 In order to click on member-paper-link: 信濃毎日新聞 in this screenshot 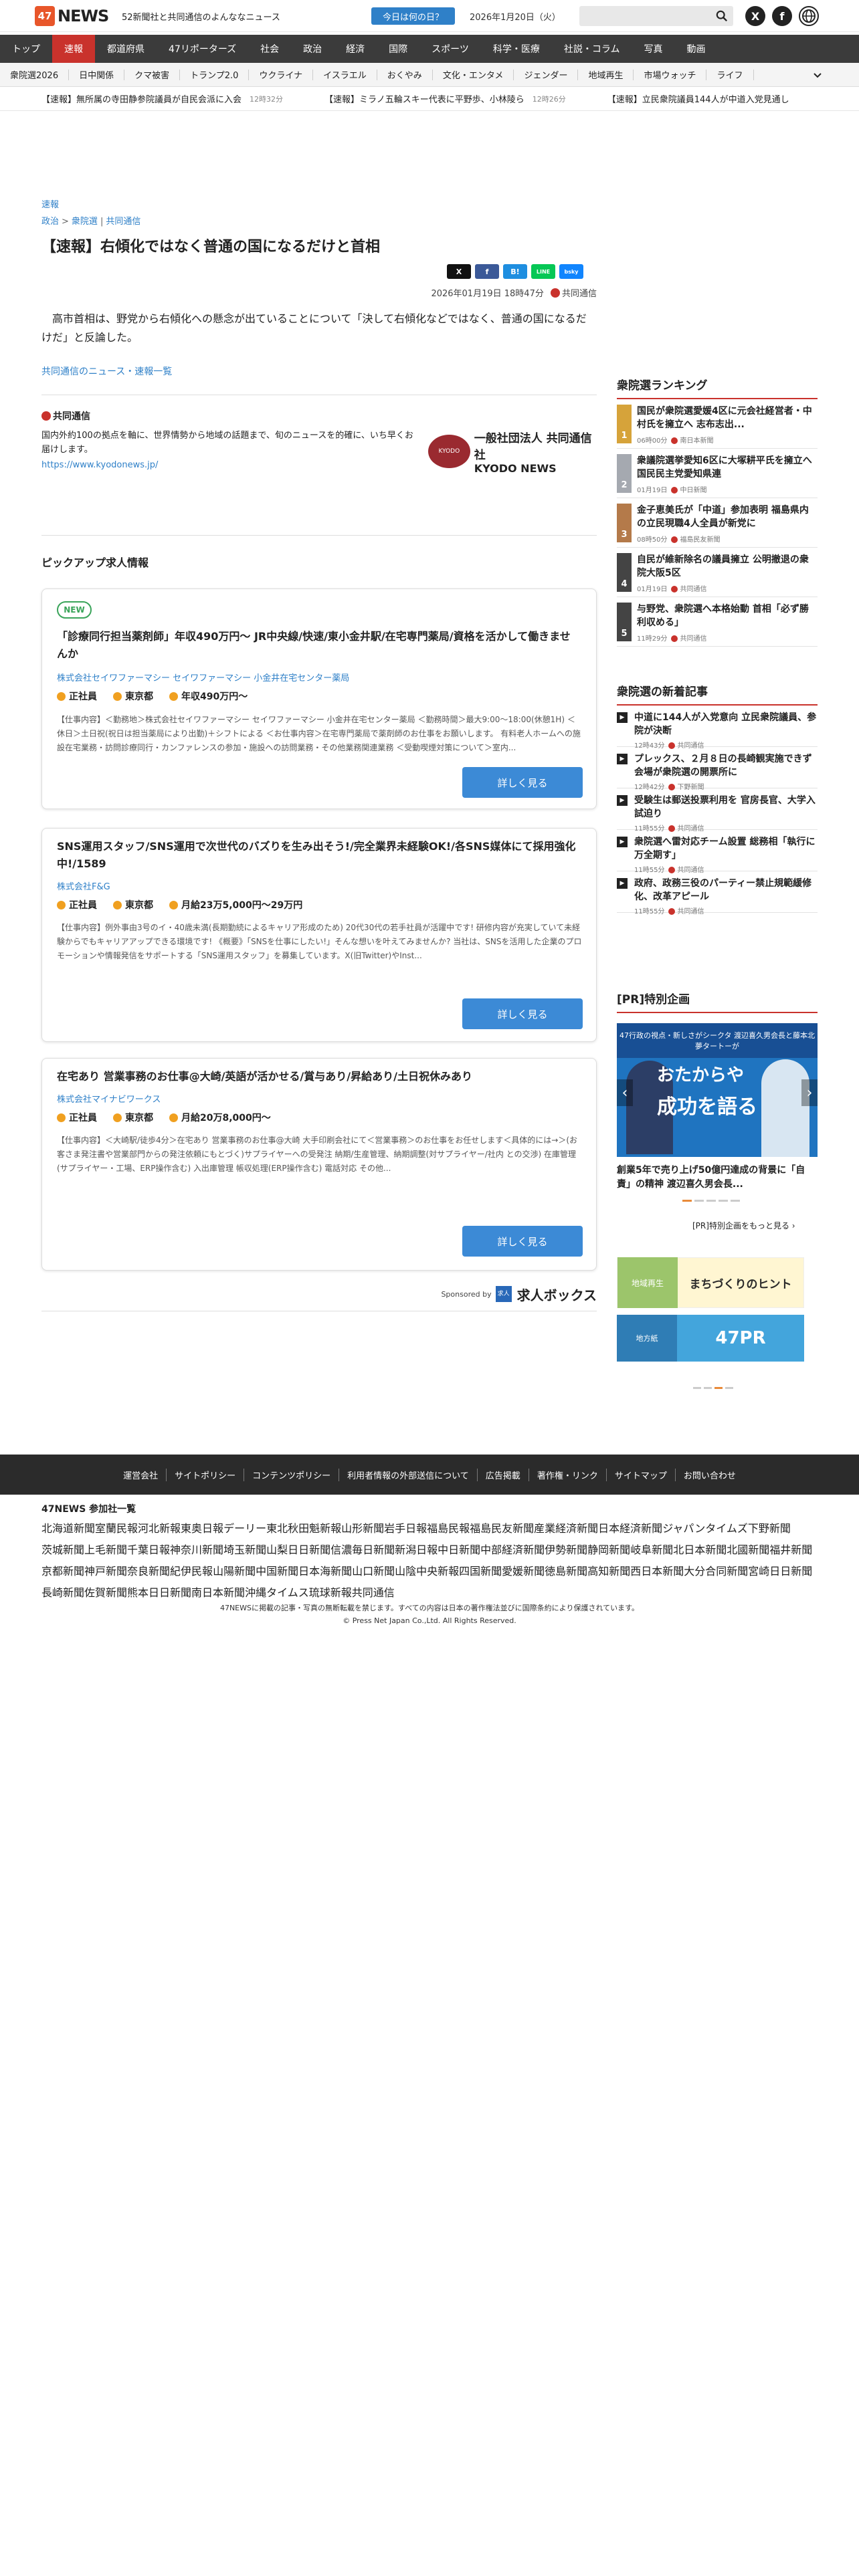, I will do `click(362, 1549)`.